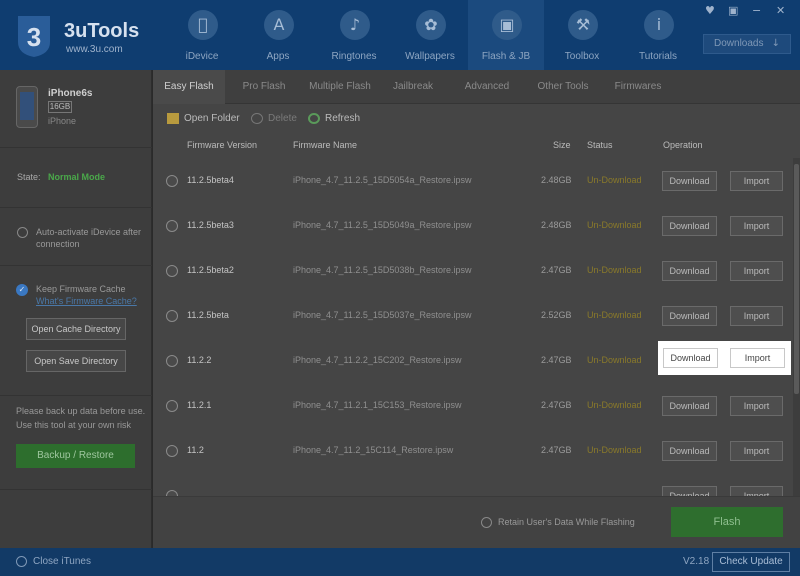  What do you see at coordinates (94, 49) in the screenshot?
I see `app-url: www.3u.com` at bounding box center [94, 49].